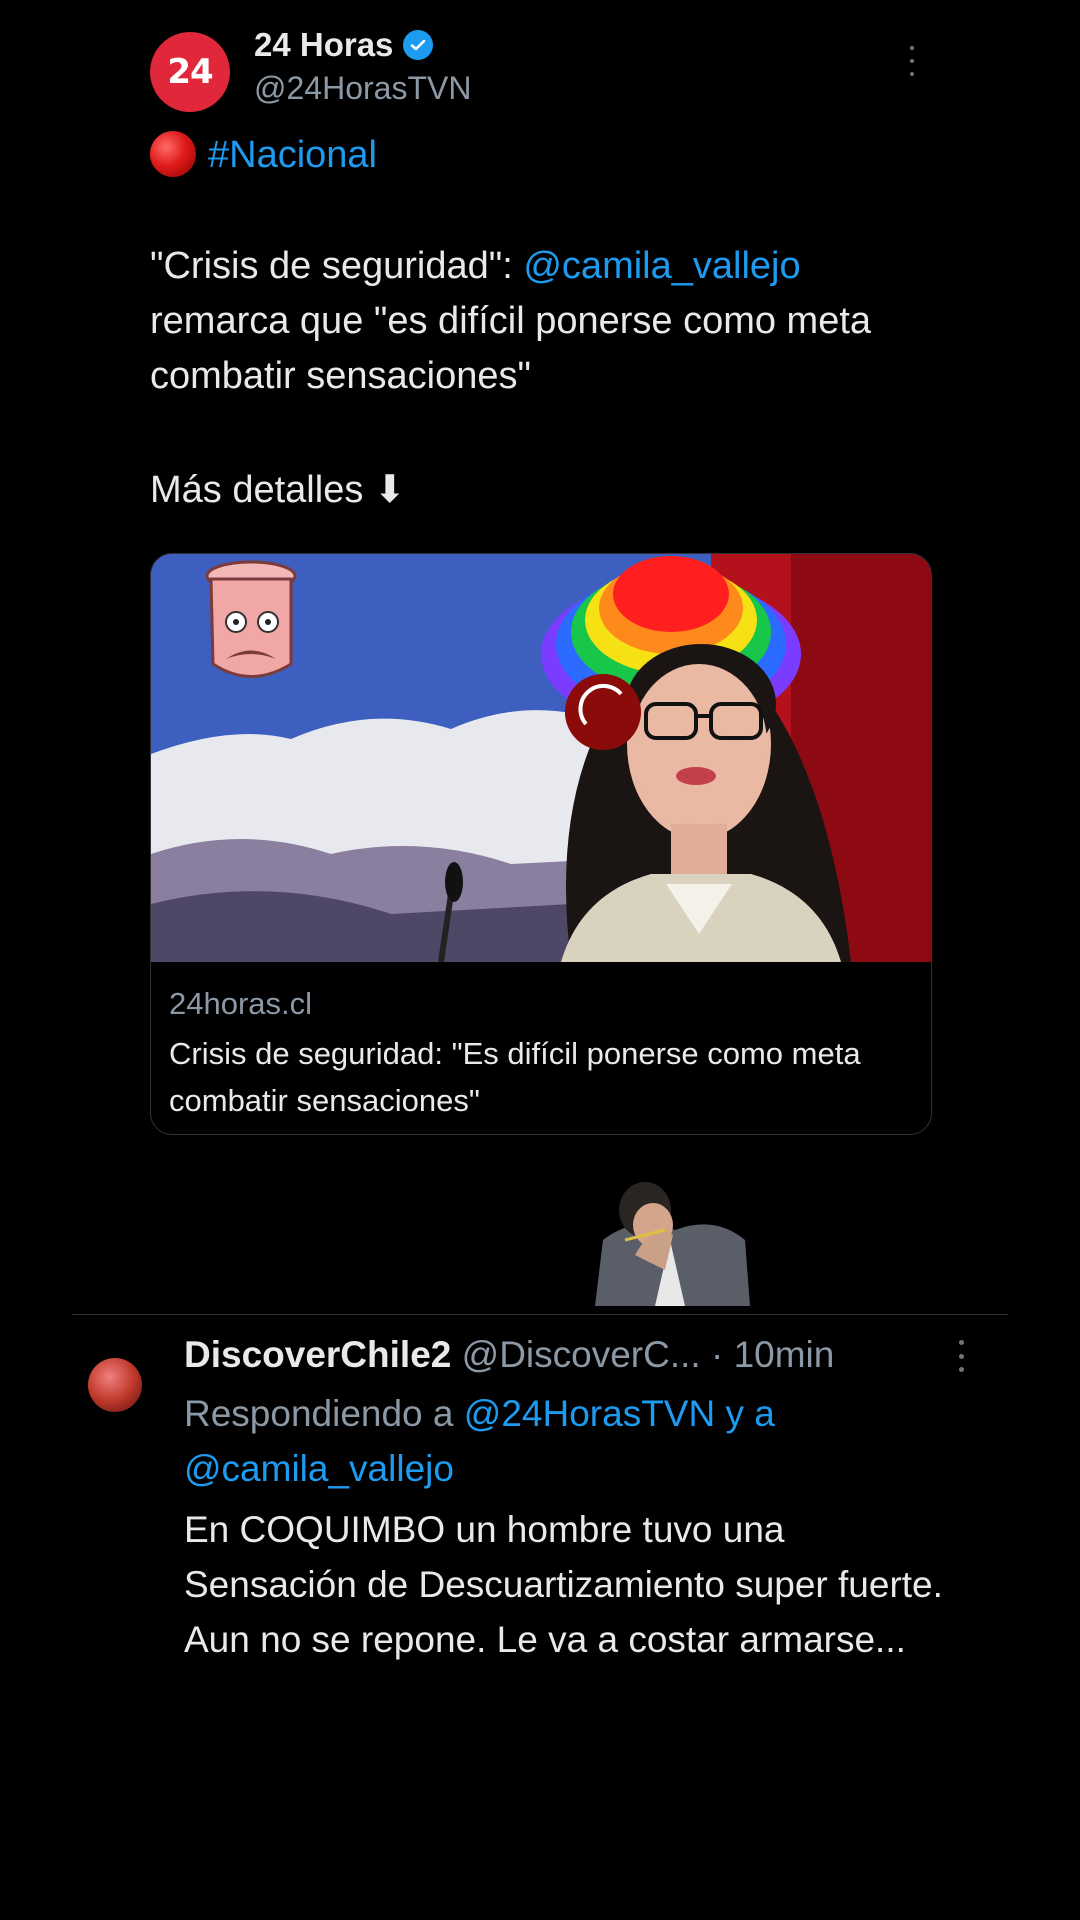 Image resolution: width=1080 pixels, height=1920 pixels. Describe the element at coordinates (317, 1354) in the screenshot. I see `reply-display-name: DiscoverChile2` at that location.